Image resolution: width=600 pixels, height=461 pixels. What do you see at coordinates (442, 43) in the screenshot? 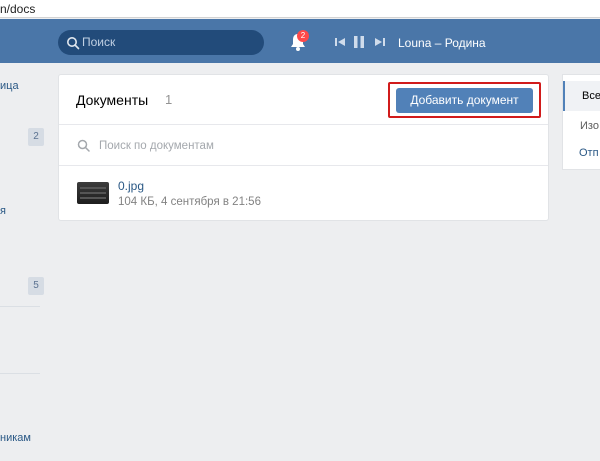
I see `player-track-title: Louna – Родина` at bounding box center [442, 43].